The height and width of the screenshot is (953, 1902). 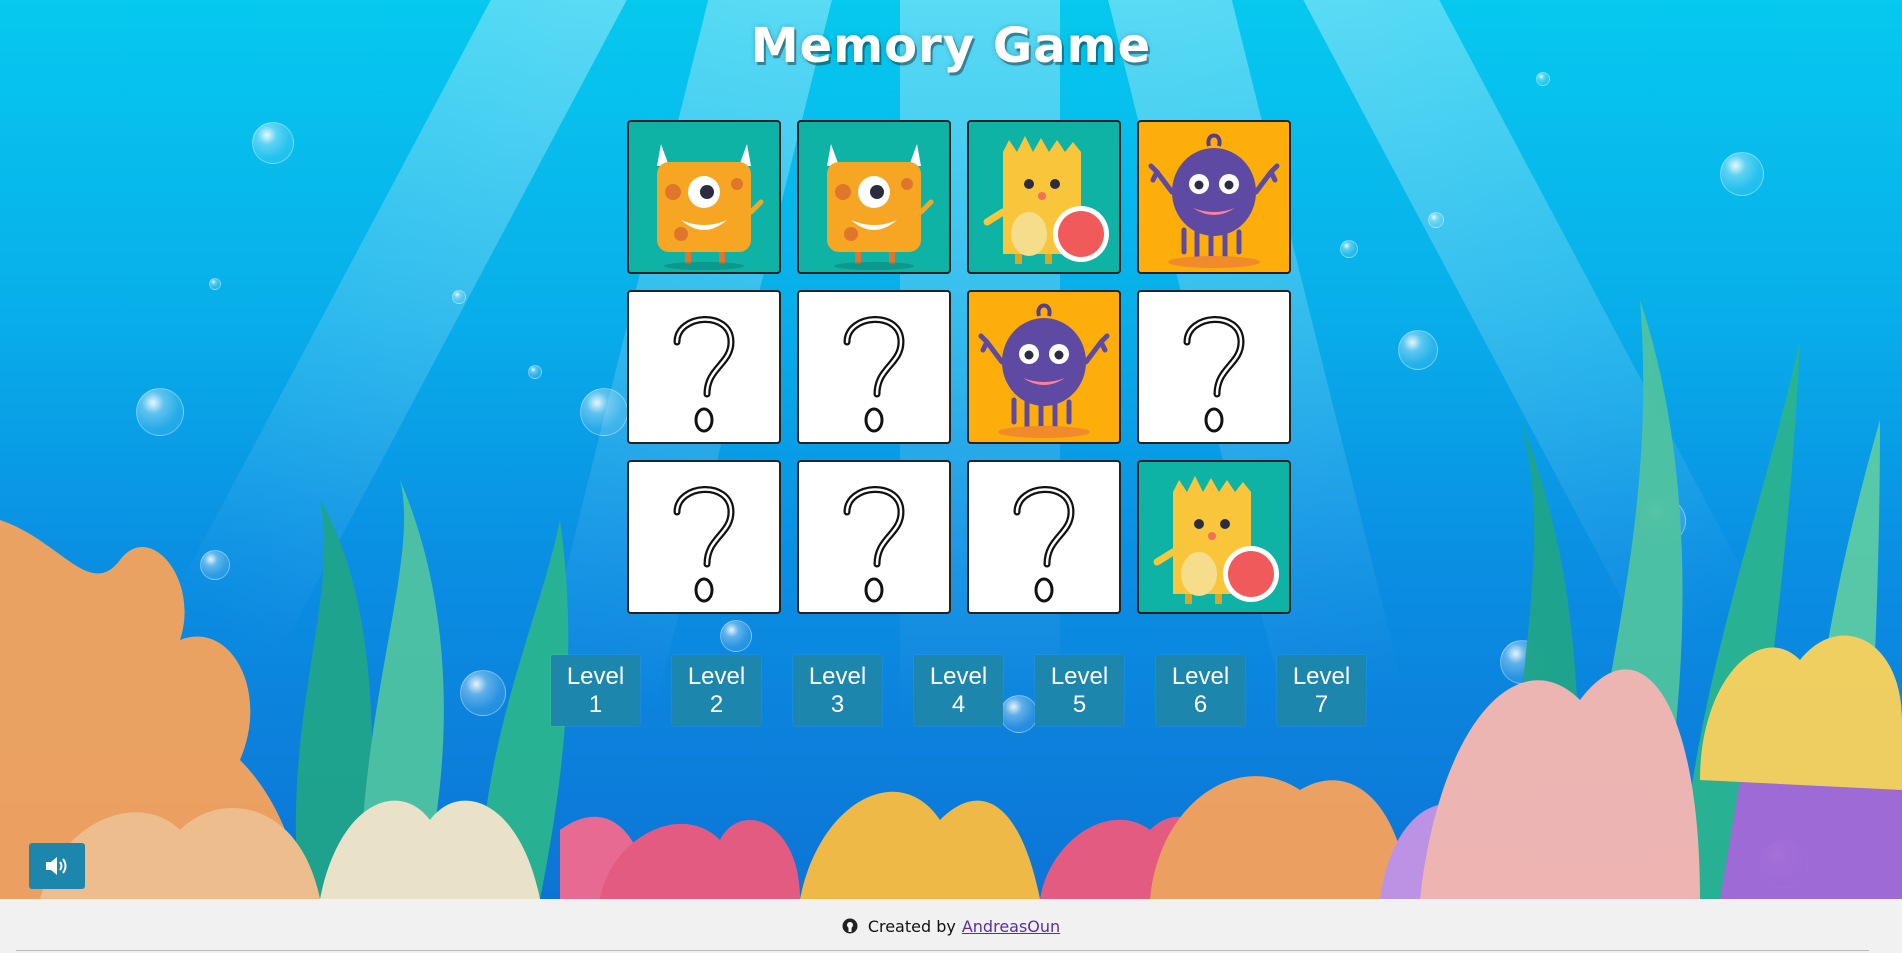 What do you see at coordinates (942, 950) in the screenshot?
I see `footer-divider` at bounding box center [942, 950].